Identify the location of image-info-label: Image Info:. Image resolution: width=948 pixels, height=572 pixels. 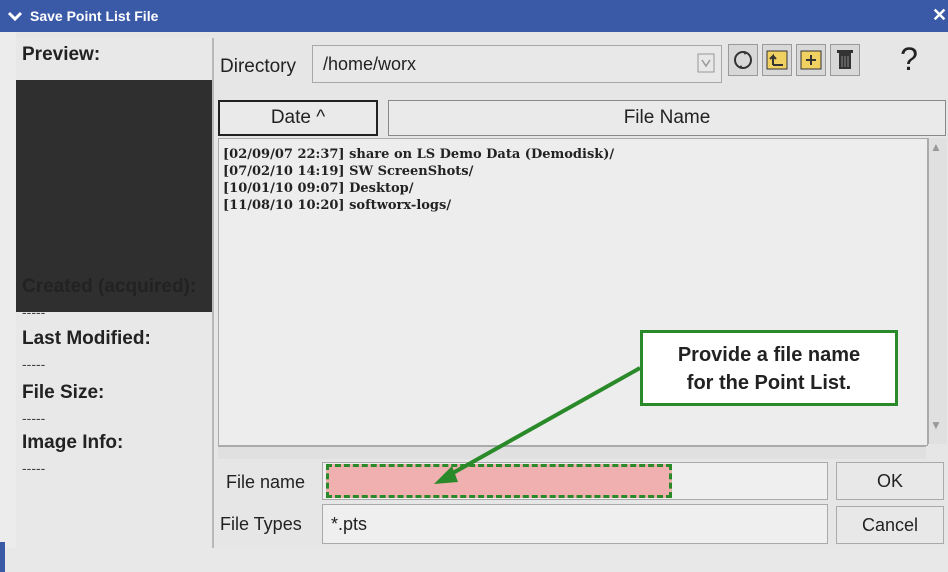
(73, 442).